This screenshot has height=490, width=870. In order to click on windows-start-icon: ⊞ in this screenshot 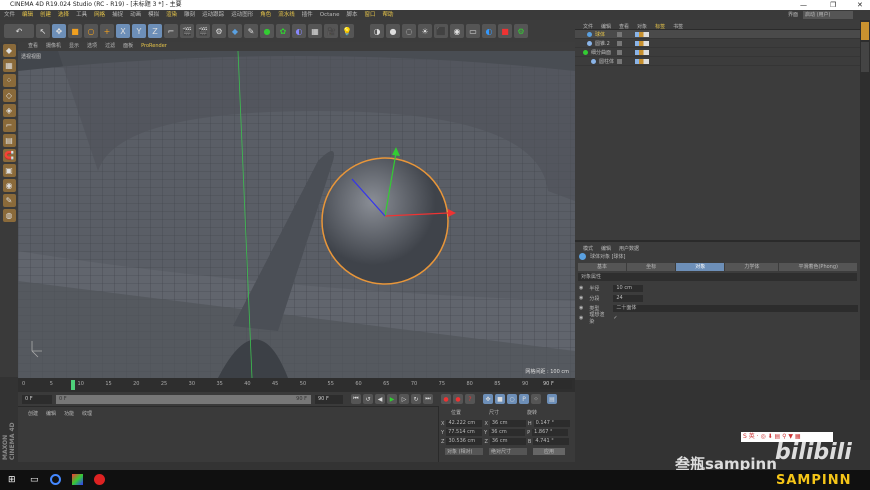, I will do `click(12, 480)`.